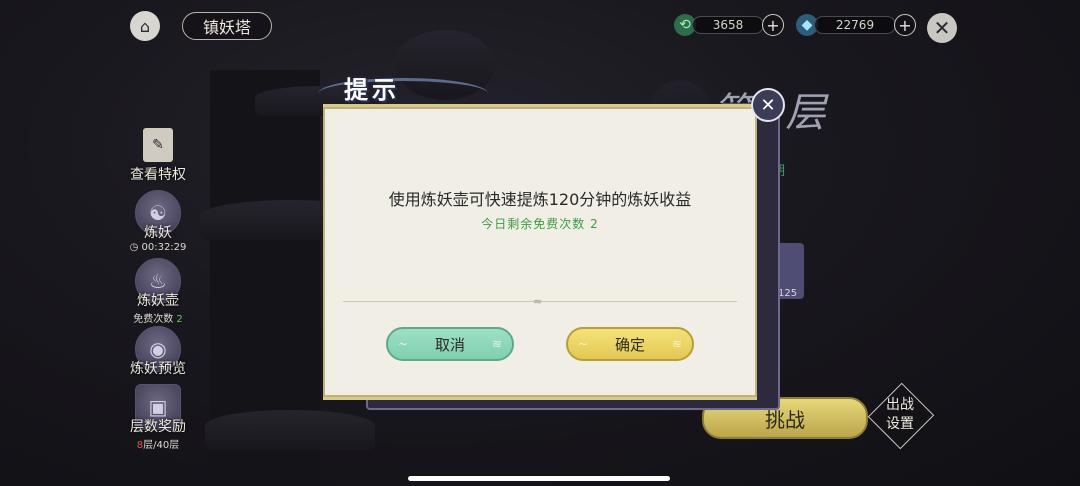  What do you see at coordinates (145, 26) in the screenshot?
I see `back-home-icon: ⌂` at bounding box center [145, 26].